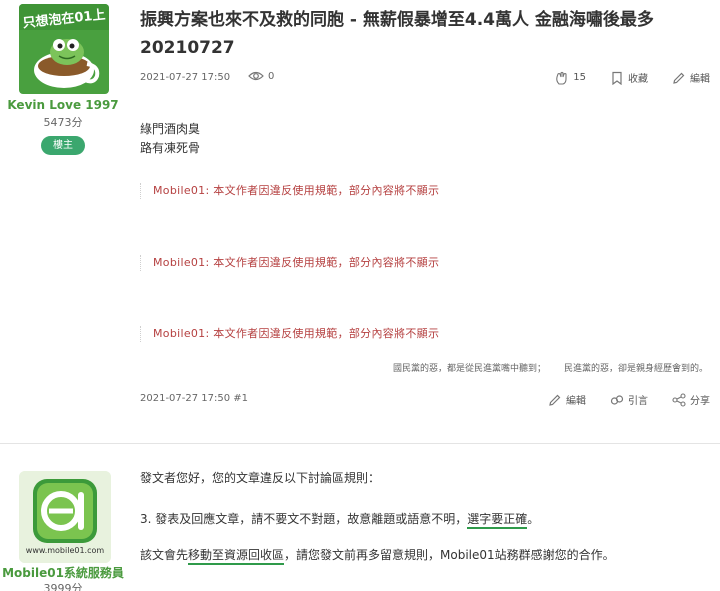  What do you see at coordinates (63, 122) in the screenshot?
I see `author-score: 5473分` at bounding box center [63, 122].